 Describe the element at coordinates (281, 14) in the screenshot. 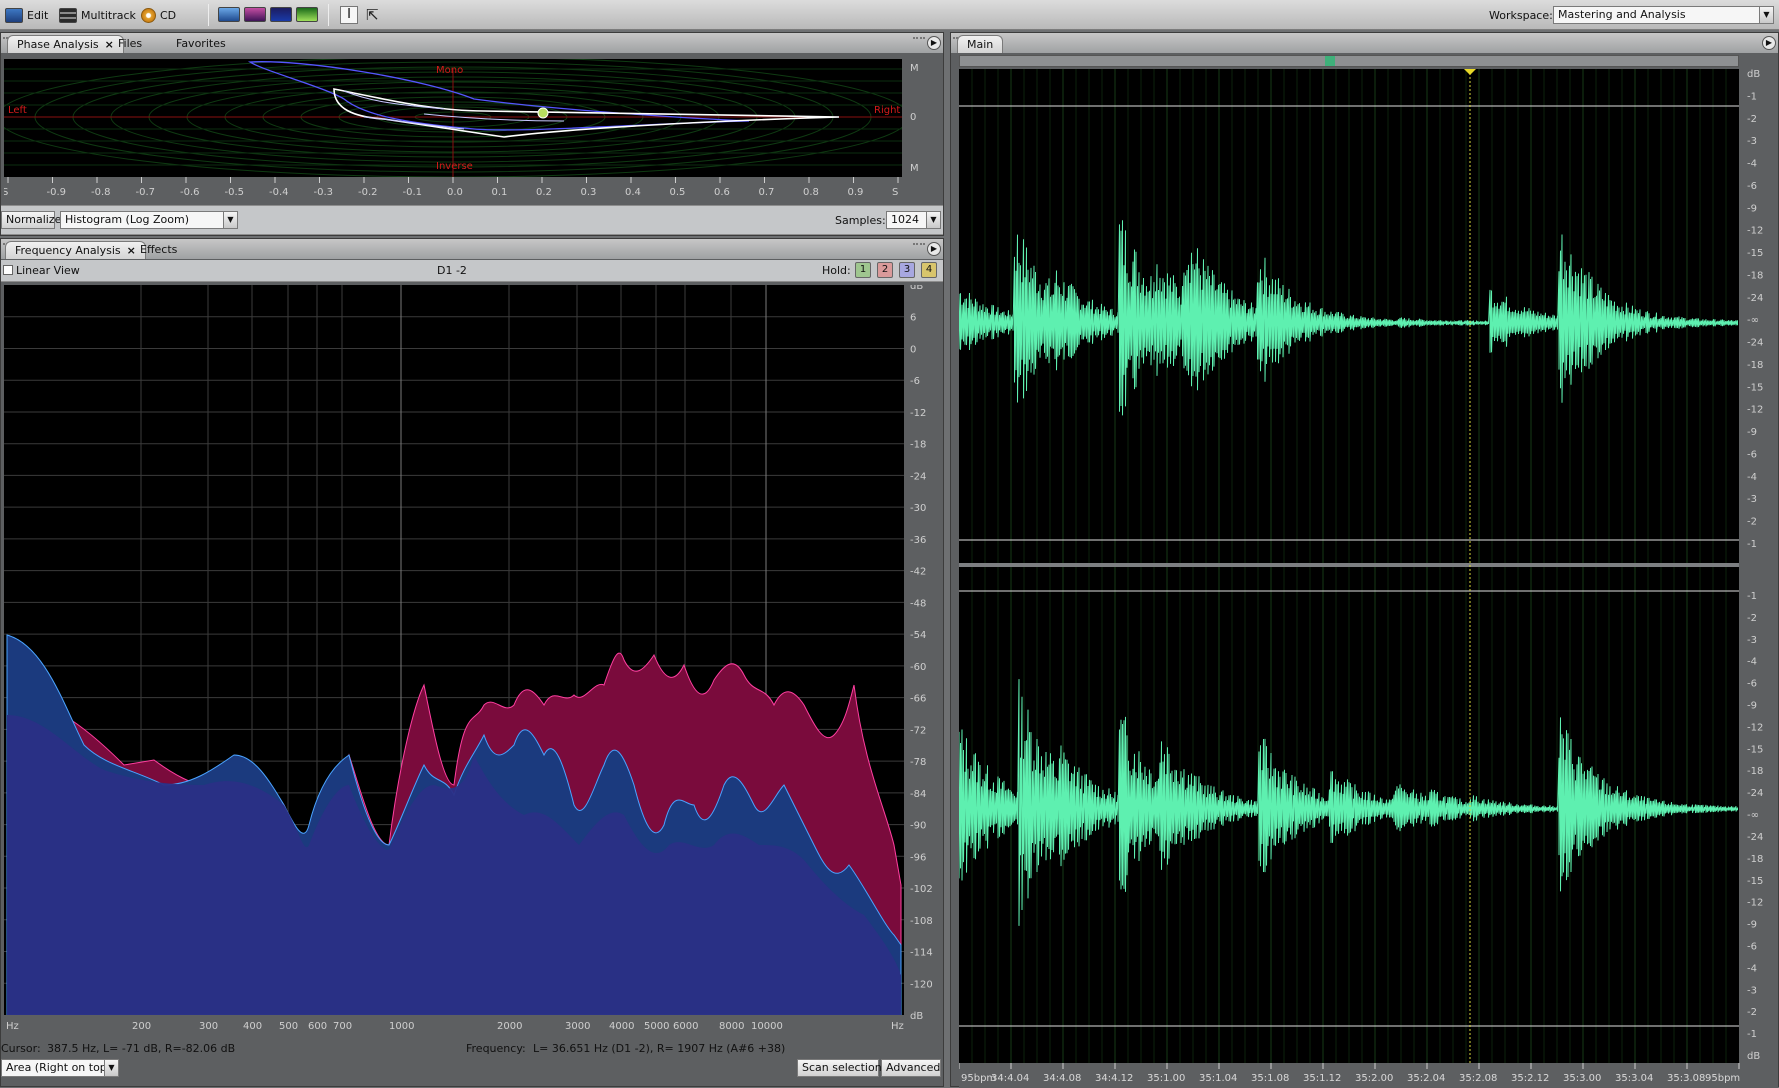

I see `pan-view-icon` at that location.